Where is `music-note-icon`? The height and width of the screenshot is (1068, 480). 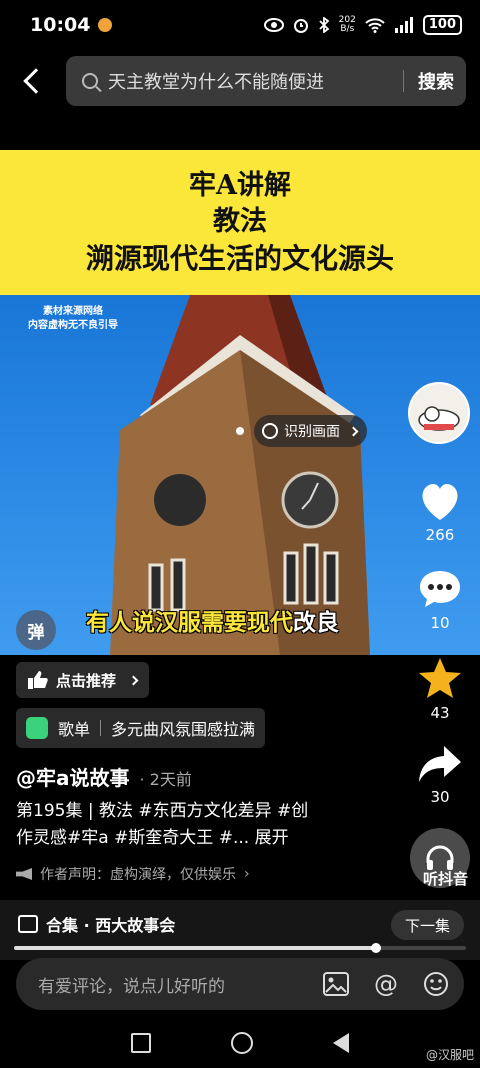 music-note-icon is located at coordinates (37, 728).